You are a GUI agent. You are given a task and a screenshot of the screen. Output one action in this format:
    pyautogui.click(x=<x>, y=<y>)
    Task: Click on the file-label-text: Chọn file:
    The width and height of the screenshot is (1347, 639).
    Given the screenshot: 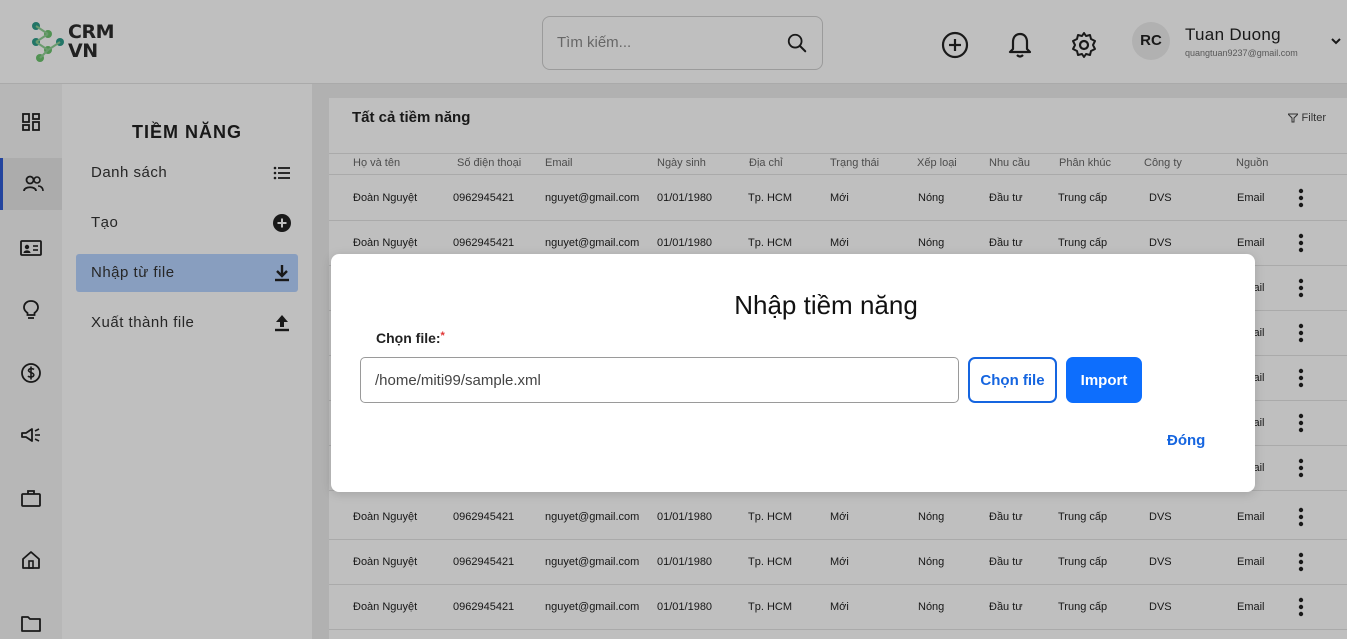 What is the action you would take?
    pyautogui.click(x=408, y=338)
    